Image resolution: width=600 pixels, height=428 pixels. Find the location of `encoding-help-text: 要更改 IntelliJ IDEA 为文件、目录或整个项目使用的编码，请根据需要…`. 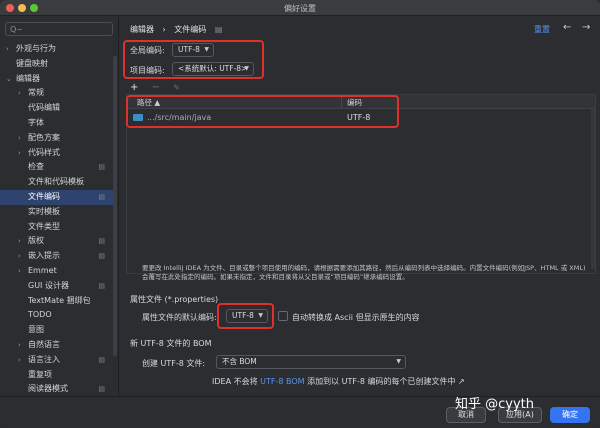

encoding-help-text: 要更改 IntelliJ IDEA 为文件、目录或整个项目使用的编码，请根据需要… is located at coordinates (364, 272).